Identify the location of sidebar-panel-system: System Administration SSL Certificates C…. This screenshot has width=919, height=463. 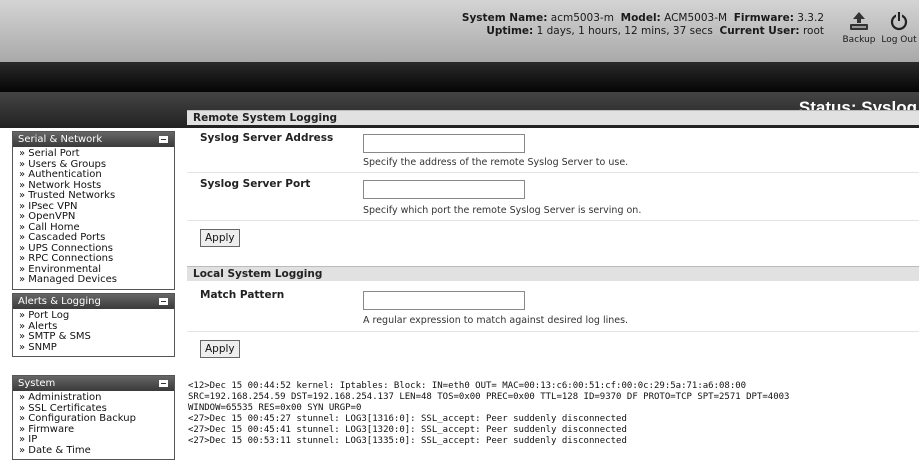
(93, 417).